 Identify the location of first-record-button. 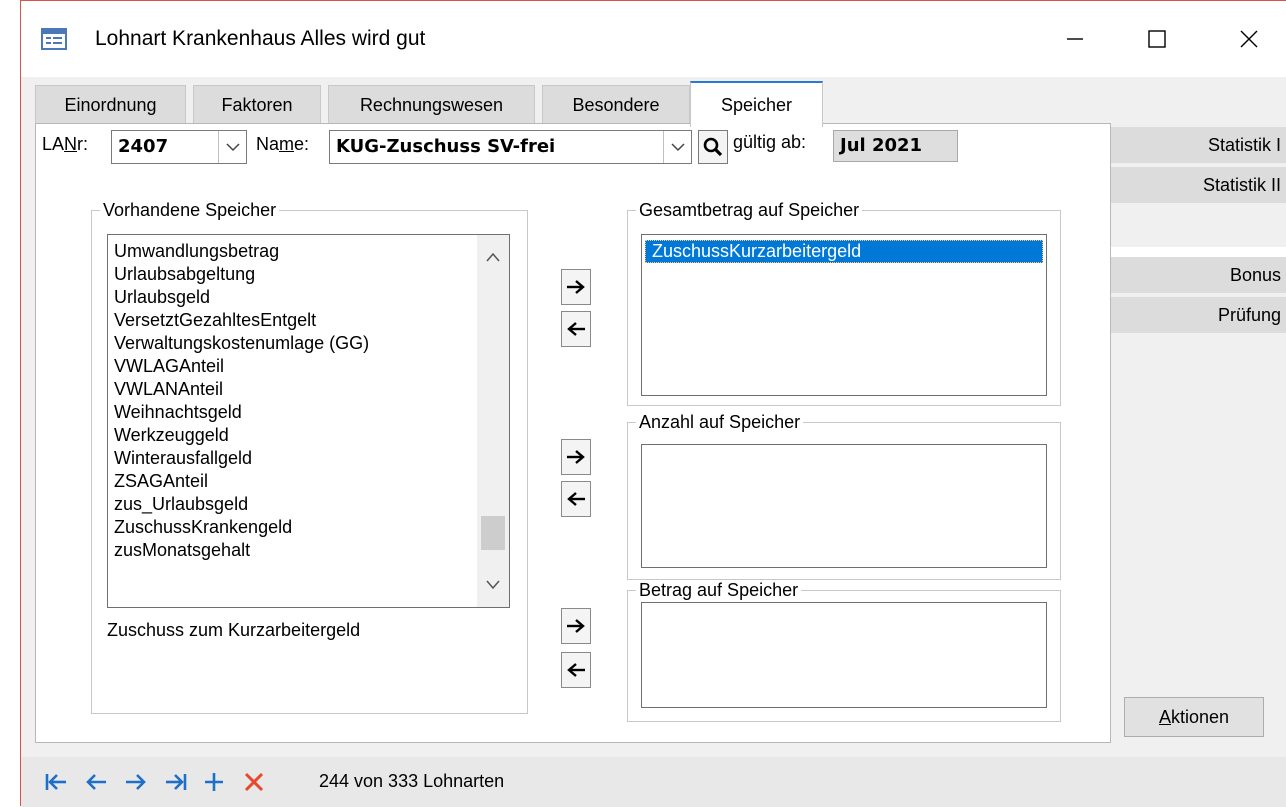
(56, 782).